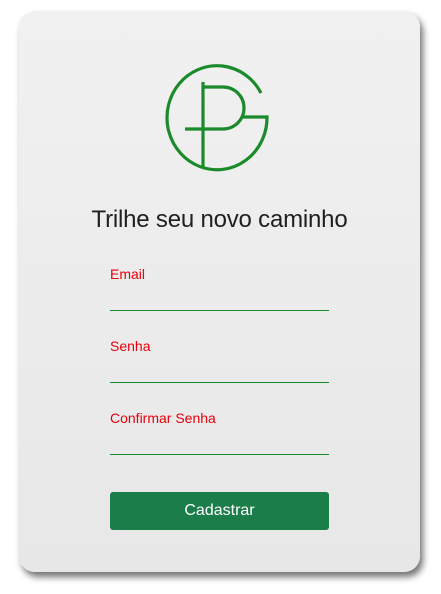 This screenshot has width=441, height=594. What do you see at coordinates (163, 418) in the screenshot?
I see `confirm-password-label: Confirmar Senha` at bounding box center [163, 418].